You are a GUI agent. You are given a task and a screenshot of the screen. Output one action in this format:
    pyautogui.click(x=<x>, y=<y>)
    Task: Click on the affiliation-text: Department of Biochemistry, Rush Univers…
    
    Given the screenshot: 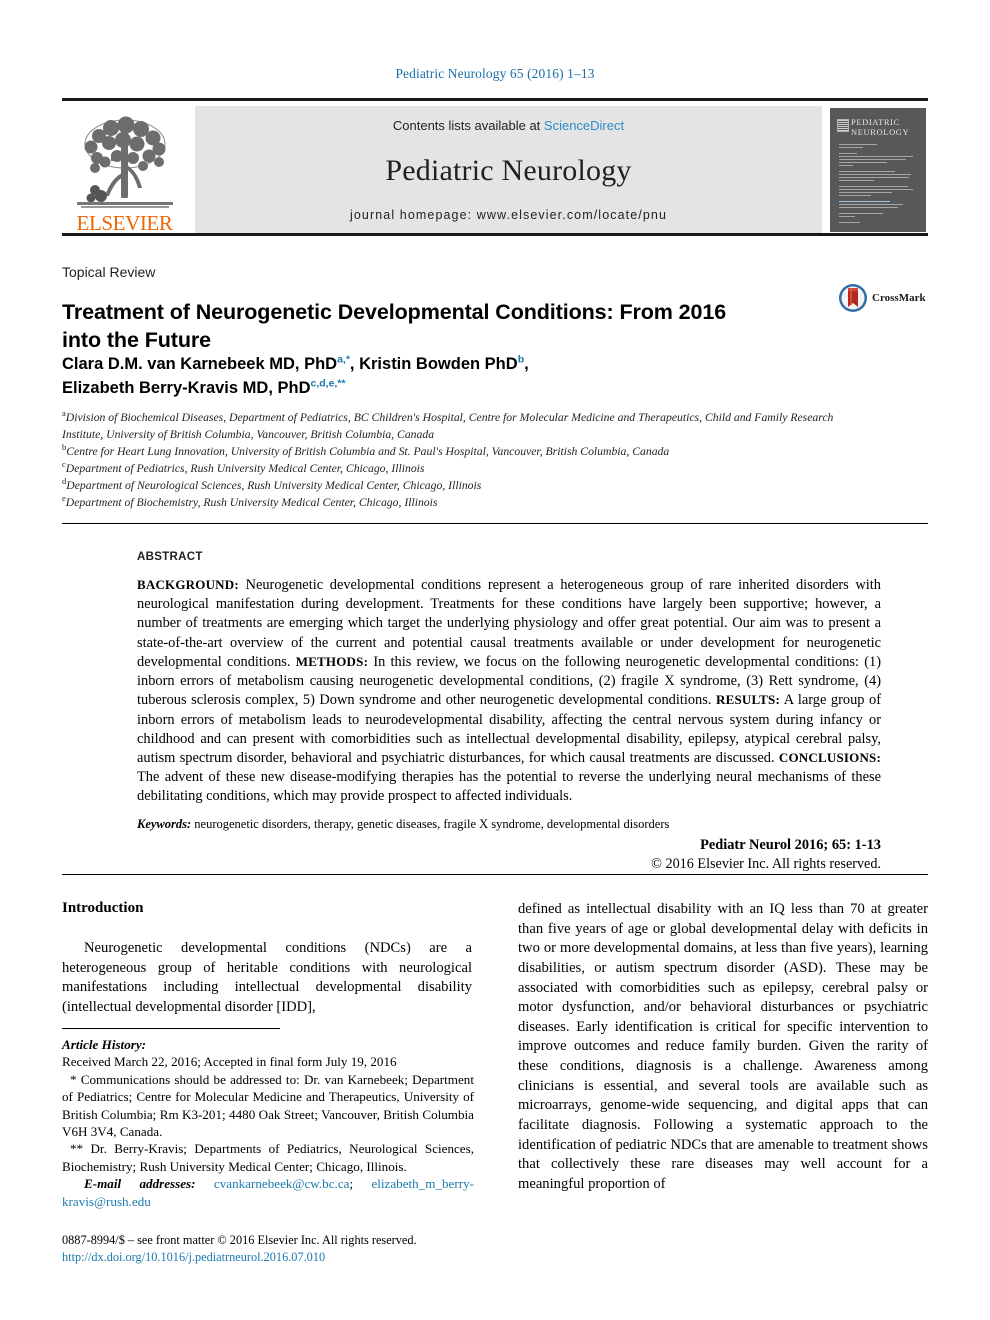 What is the action you would take?
    pyautogui.click(x=251, y=503)
    